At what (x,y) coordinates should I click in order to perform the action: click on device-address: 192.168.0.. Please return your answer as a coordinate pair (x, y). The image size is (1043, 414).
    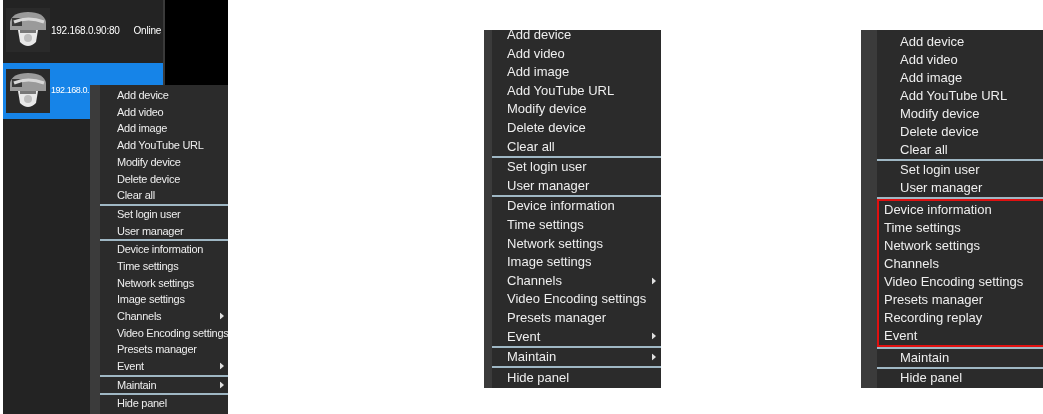
    Looking at the image, I should click on (70, 91).